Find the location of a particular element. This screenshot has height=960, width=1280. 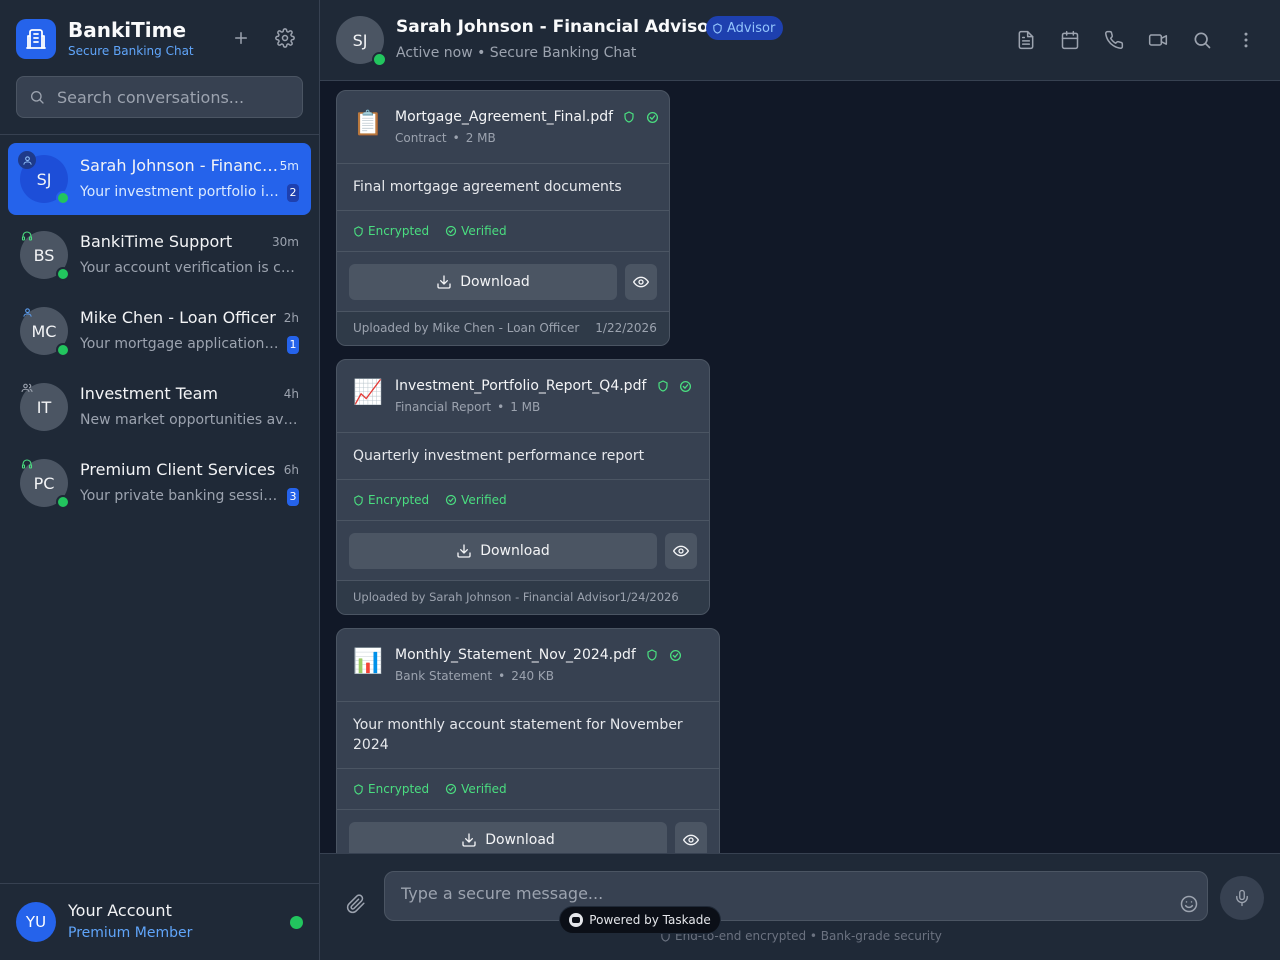

file-meta: Contract • 2 MB is located at coordinates (445, 138).